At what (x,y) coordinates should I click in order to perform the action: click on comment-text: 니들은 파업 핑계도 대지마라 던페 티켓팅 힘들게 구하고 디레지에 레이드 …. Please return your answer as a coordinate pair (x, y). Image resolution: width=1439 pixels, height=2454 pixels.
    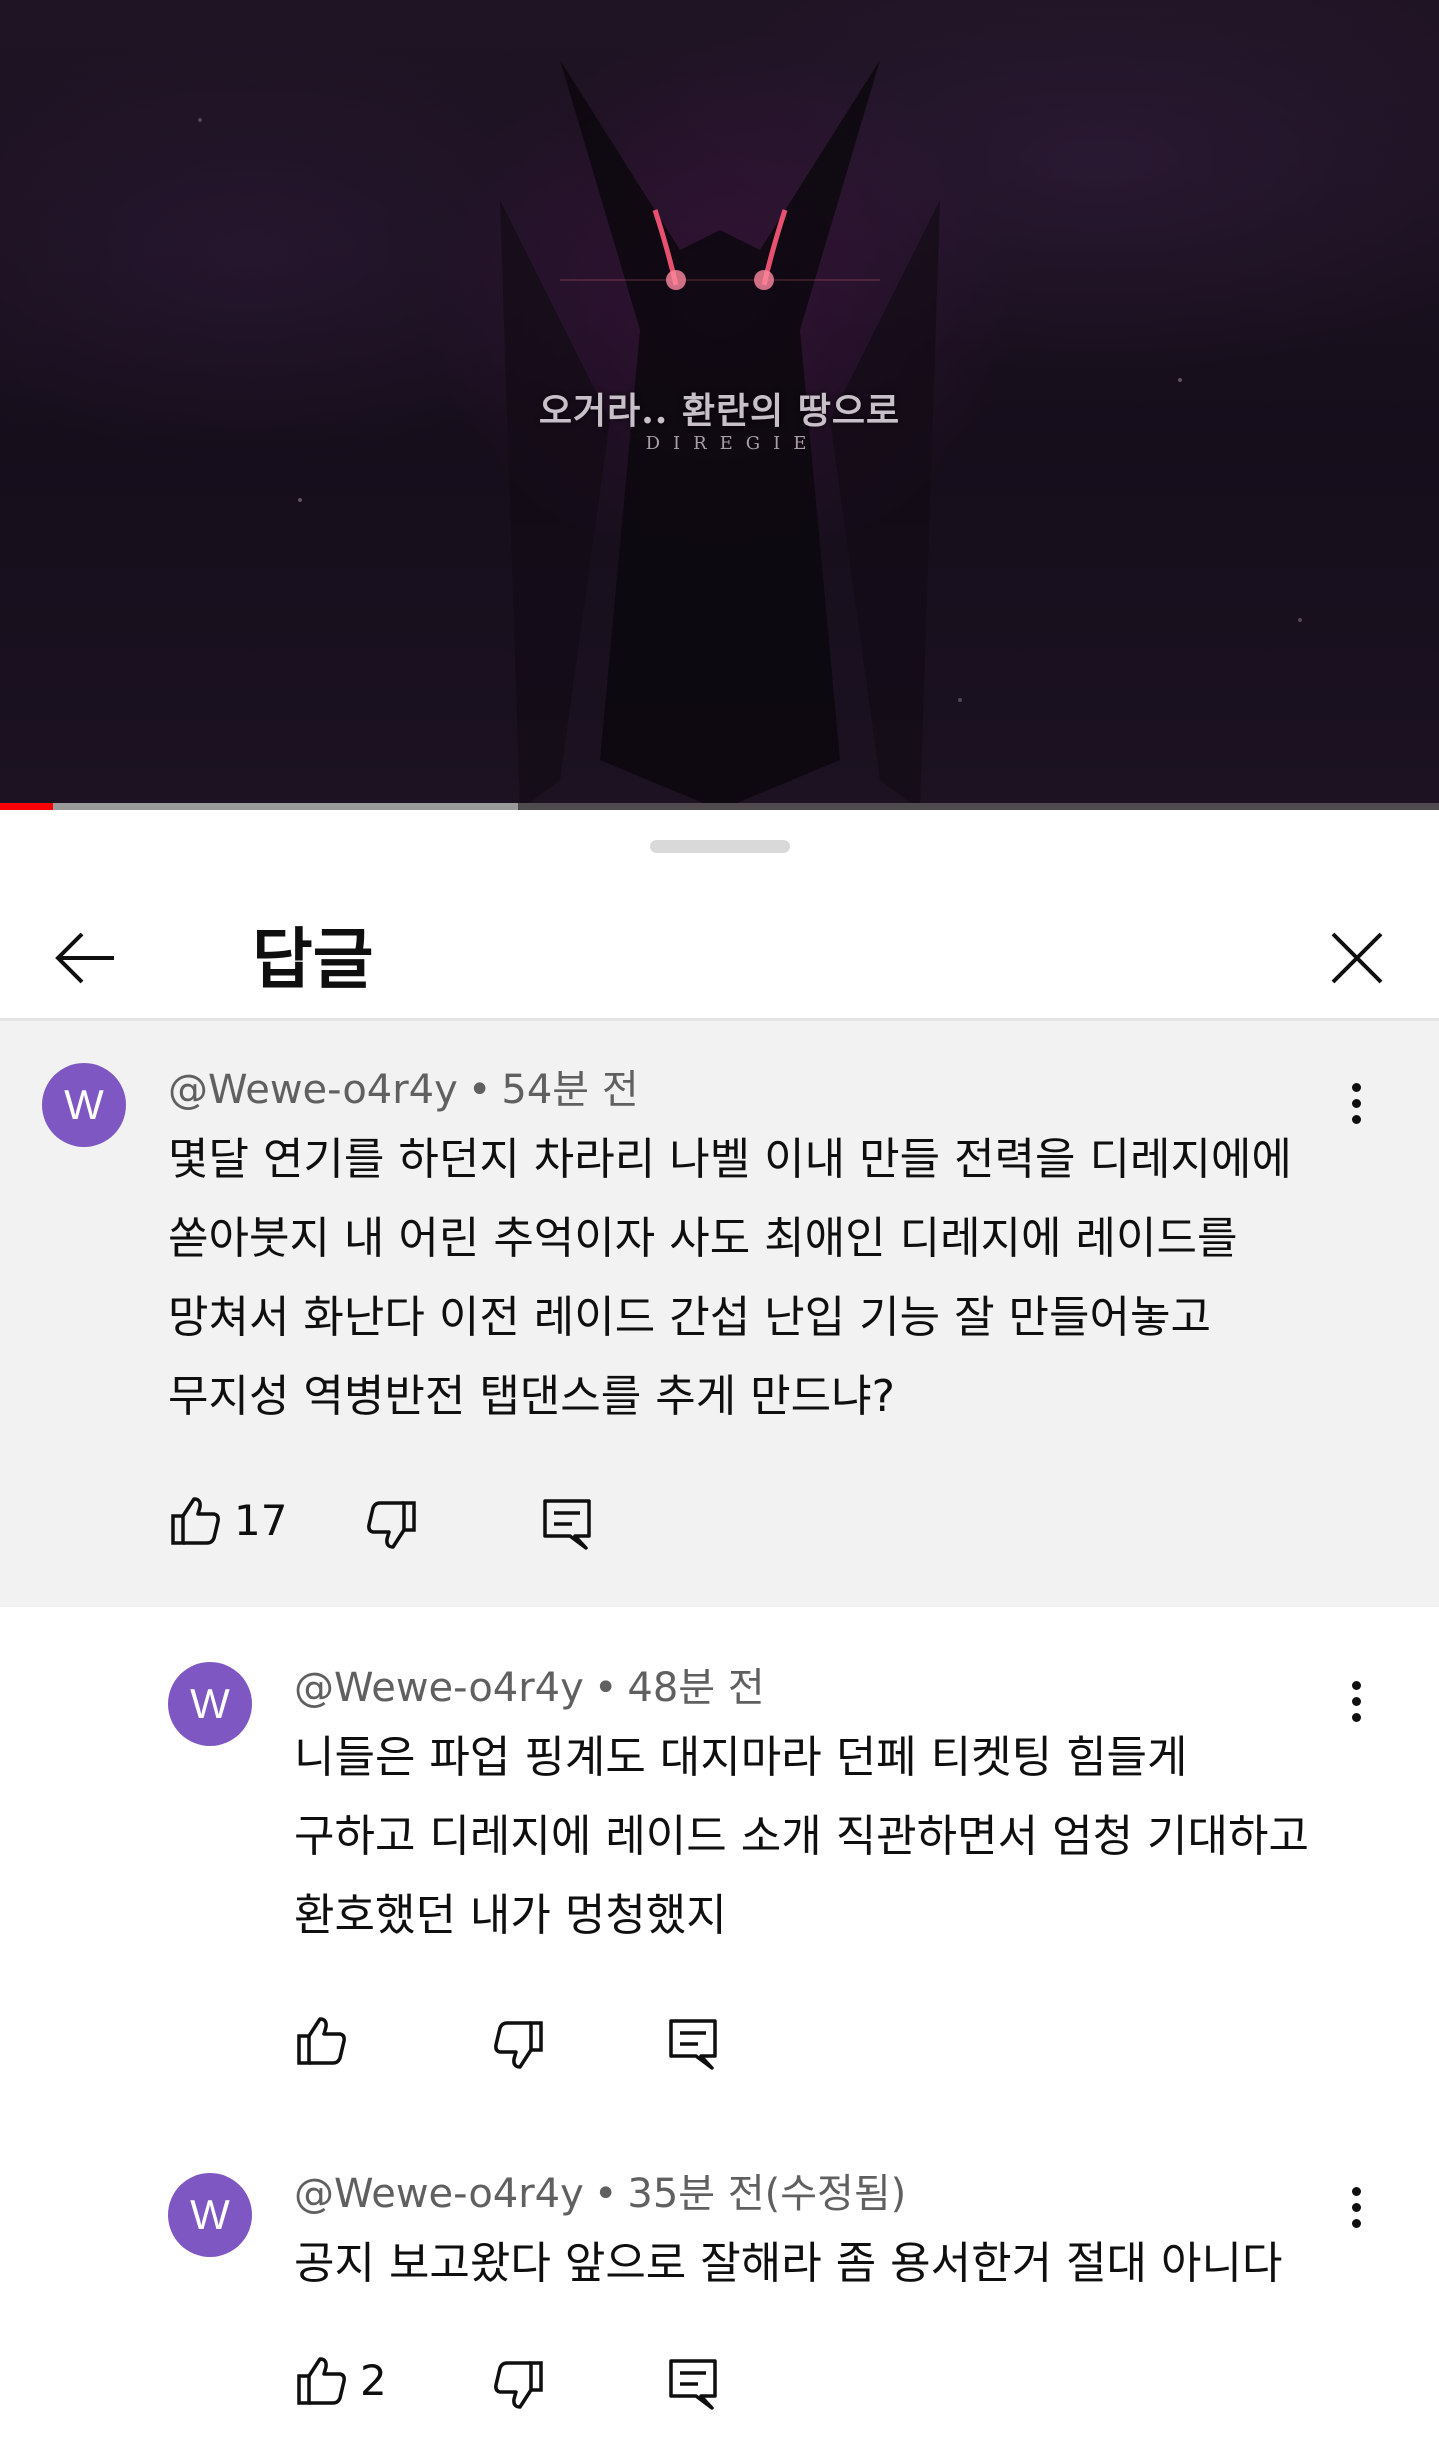
    Looking at the image, I should click on (801, 1836).